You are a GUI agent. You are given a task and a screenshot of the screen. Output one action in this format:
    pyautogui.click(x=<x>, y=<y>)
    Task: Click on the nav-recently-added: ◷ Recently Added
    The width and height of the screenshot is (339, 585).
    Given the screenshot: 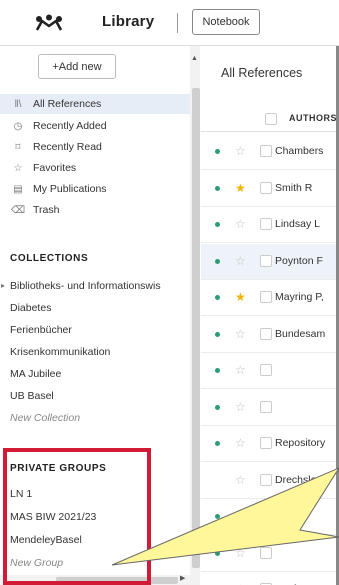 What is the action you would take?
    pyautogui.click(x=95, y=126)
    